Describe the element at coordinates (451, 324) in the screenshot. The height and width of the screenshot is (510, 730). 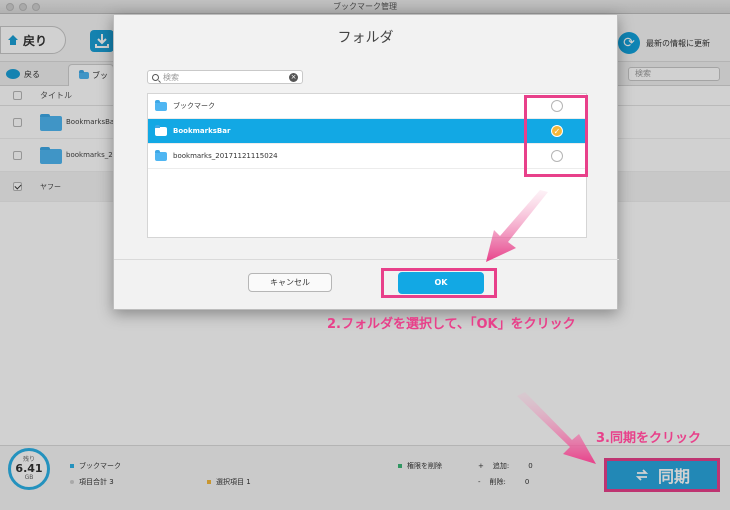
I see `step2-annotation: 2.フォルダを選択して、「OK」をクリック` at that location.